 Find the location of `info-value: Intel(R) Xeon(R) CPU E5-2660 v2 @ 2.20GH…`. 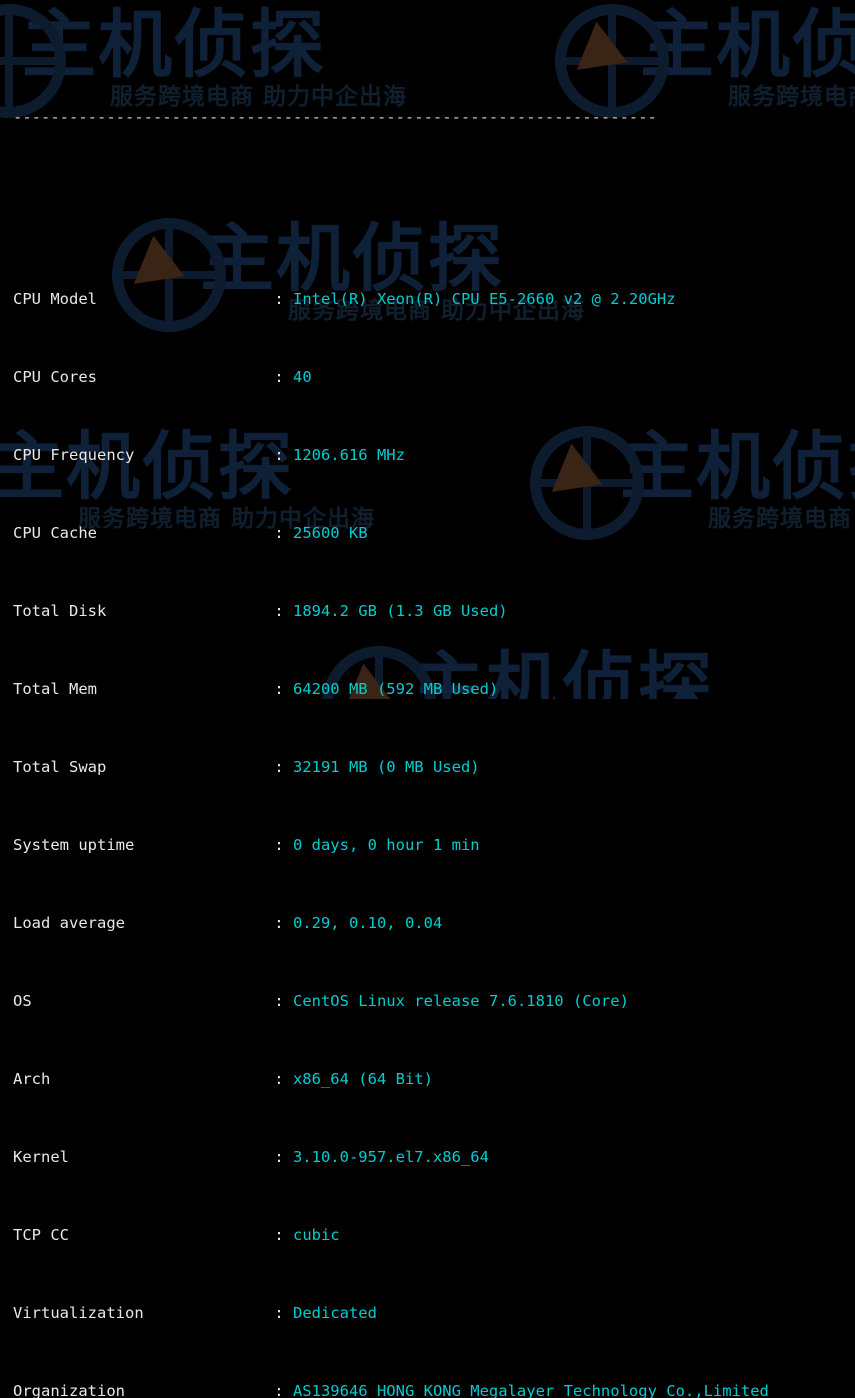

info-value: Intel(R) Xeon(R) CPU E5-2660 v2 @ 2.20GH… is located at coordinates (484, 299).